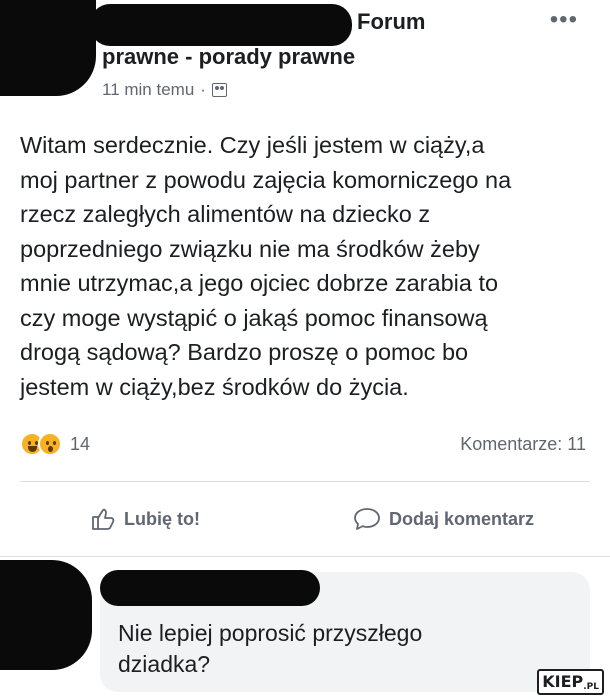 The height and width of the screenshot is (699, 610). What do you see at coordinates (48, 48) in the screenshot?
I see `redacted-avatar` at bounding box center [48, 48].